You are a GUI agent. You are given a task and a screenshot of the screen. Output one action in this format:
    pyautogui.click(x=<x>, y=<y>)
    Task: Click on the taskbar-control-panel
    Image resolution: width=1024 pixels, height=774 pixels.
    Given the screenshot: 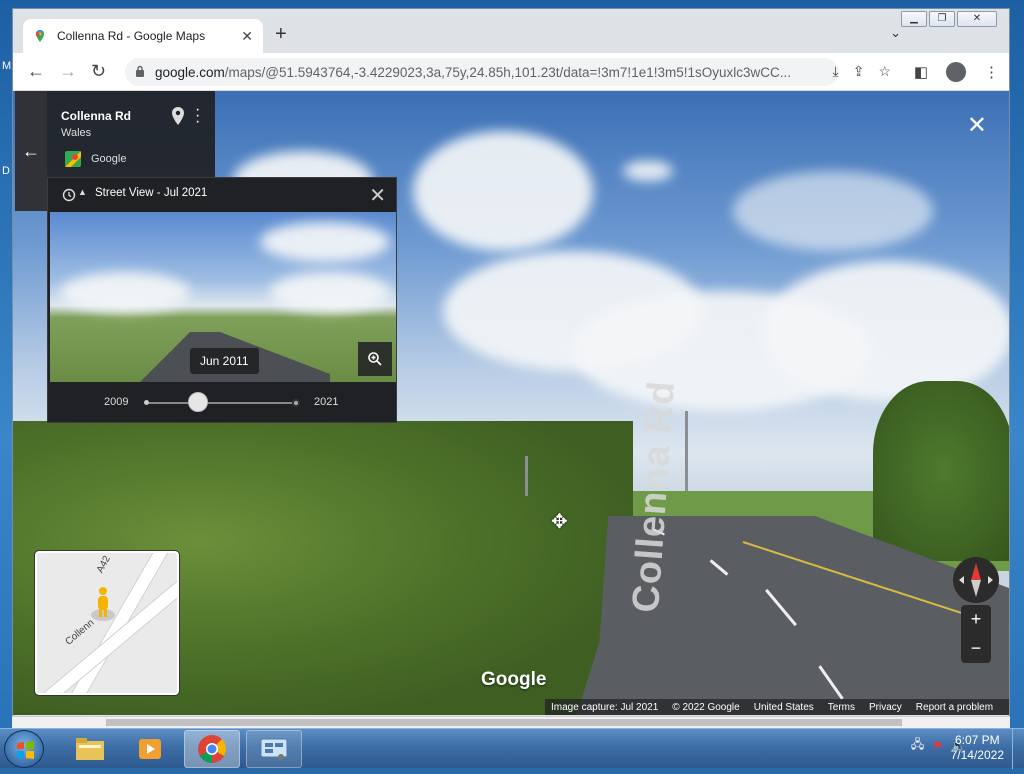 What is the action you would take?
    pyautogui.click(x=274, y=749)
    